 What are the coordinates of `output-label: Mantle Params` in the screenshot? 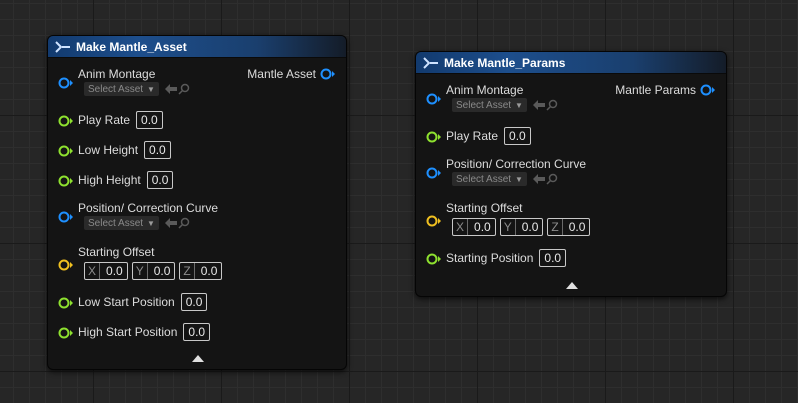 It's located at (655, 90).